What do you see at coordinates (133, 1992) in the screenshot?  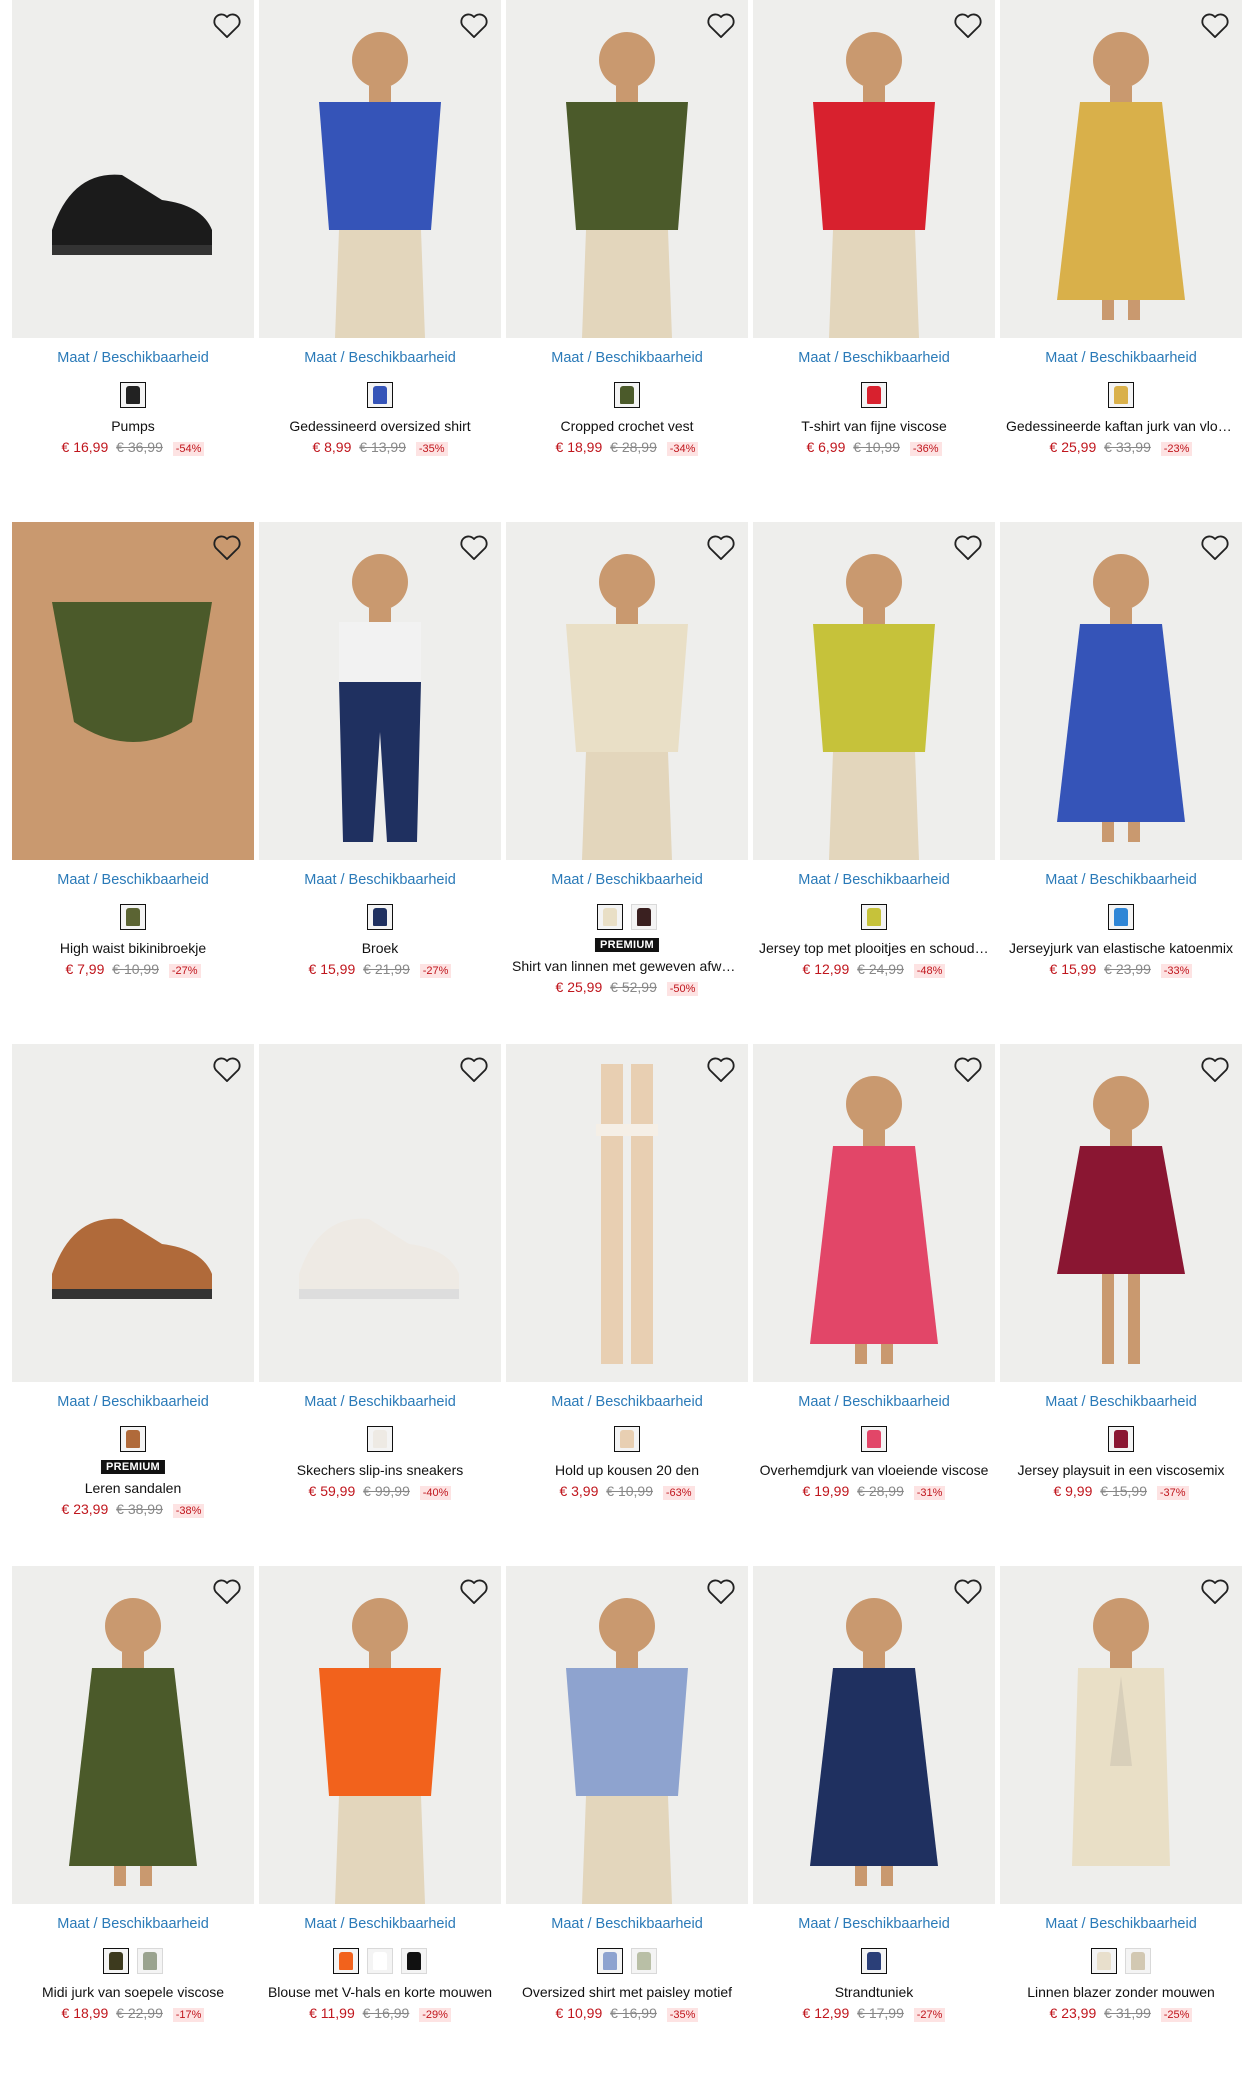 I see `product-name: Midi jurk van soepele viscose` at bounding box center [133, 1992].